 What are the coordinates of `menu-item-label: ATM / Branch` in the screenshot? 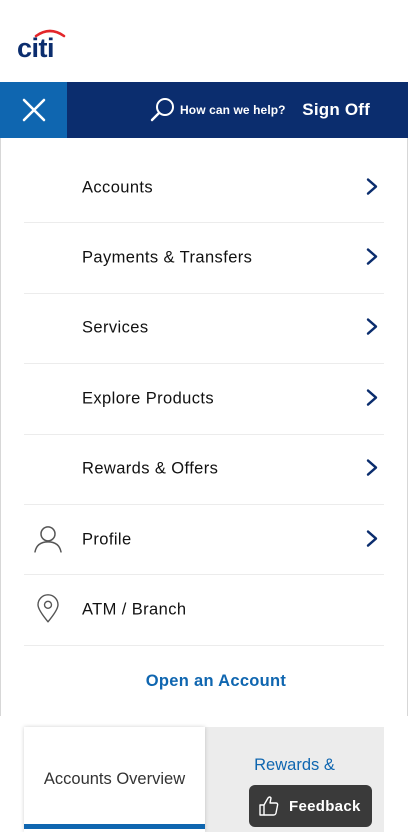 It's located at (134, 609).